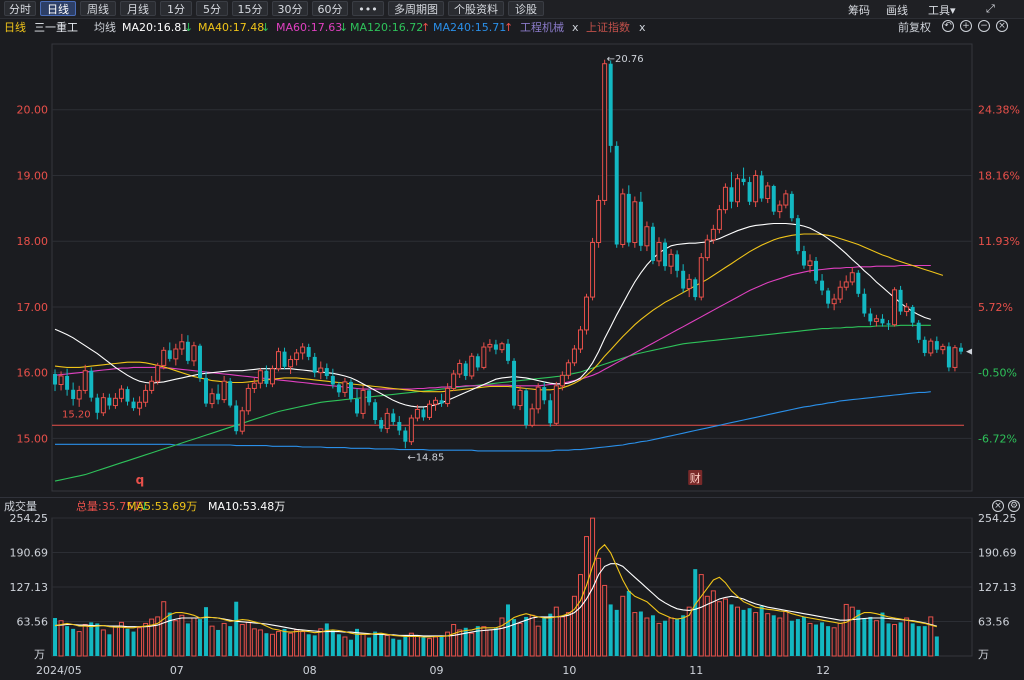  Describe the element at coordinates (425, 457) in the screenshot. I see `low-price-annotation: ←14.85` at that location.